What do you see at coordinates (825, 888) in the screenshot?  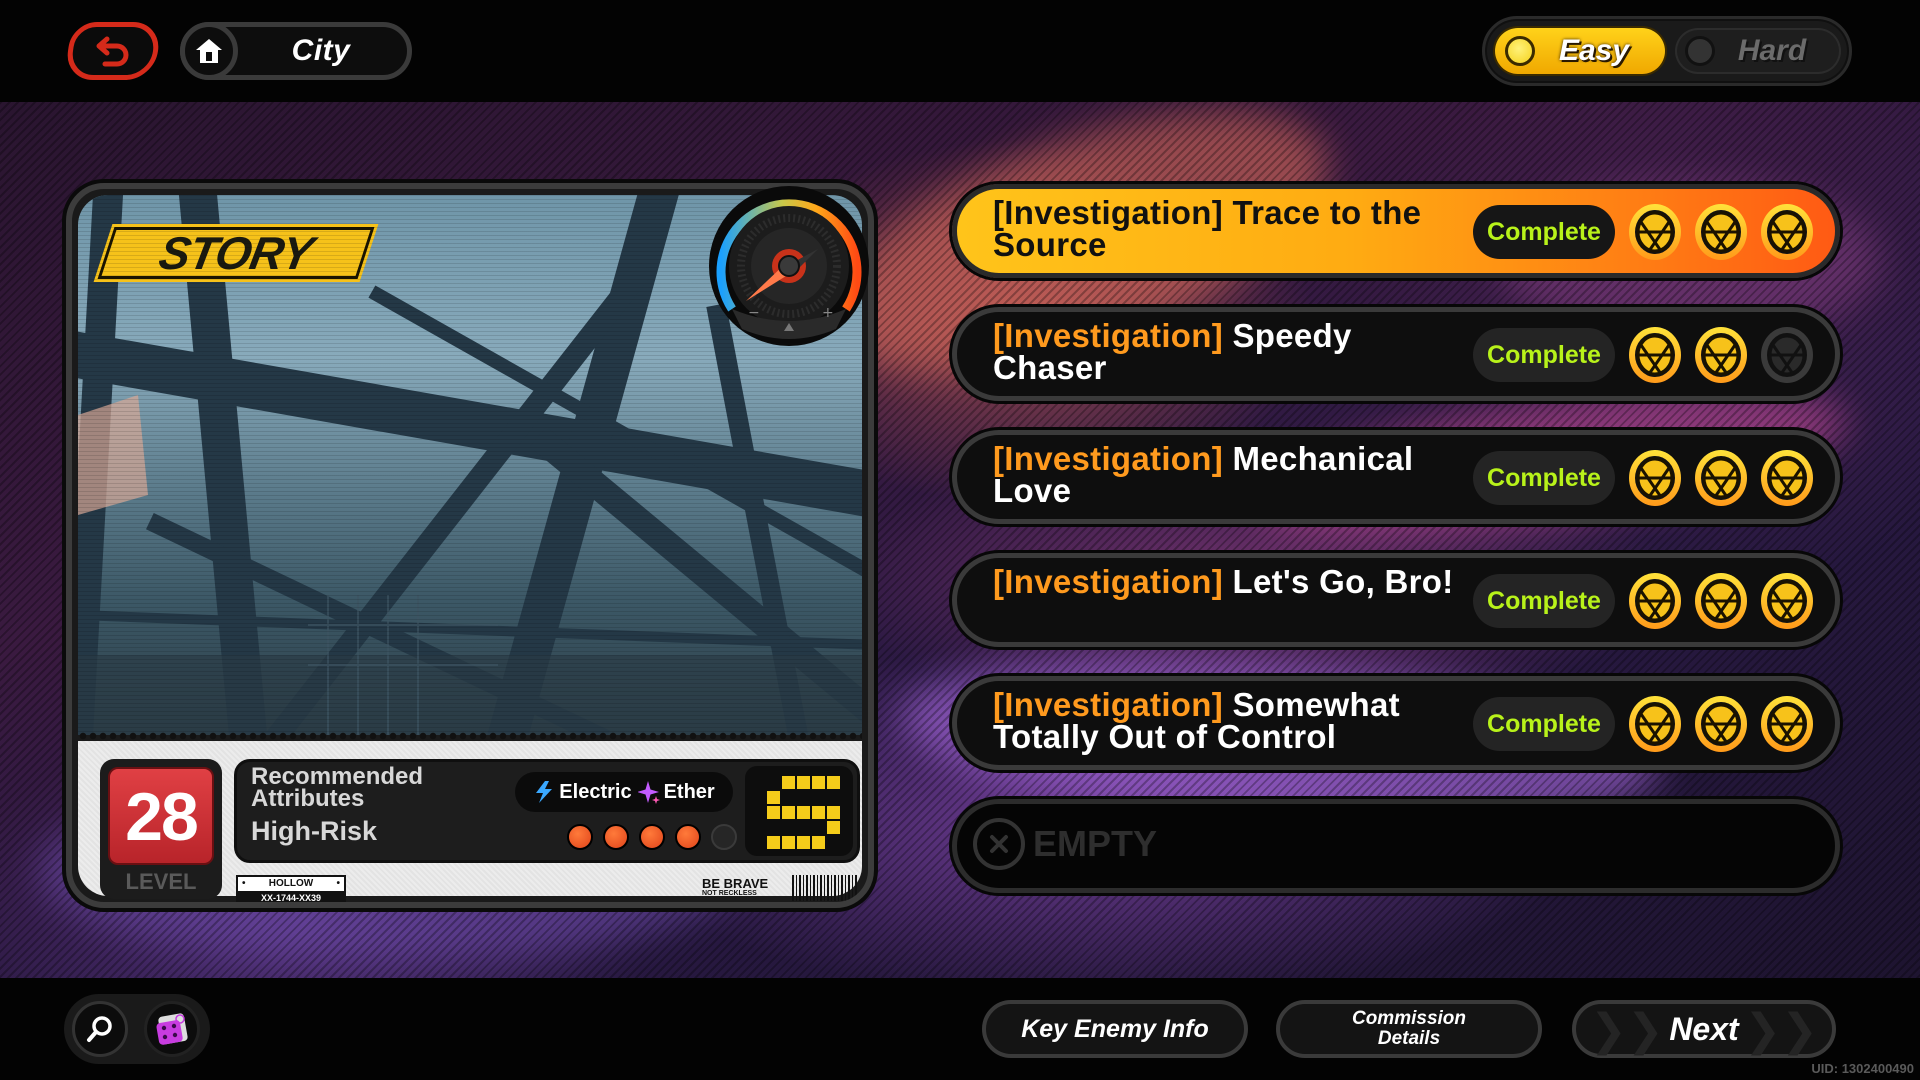 I see `barcode-decoration` at bounding box center [825, 888].